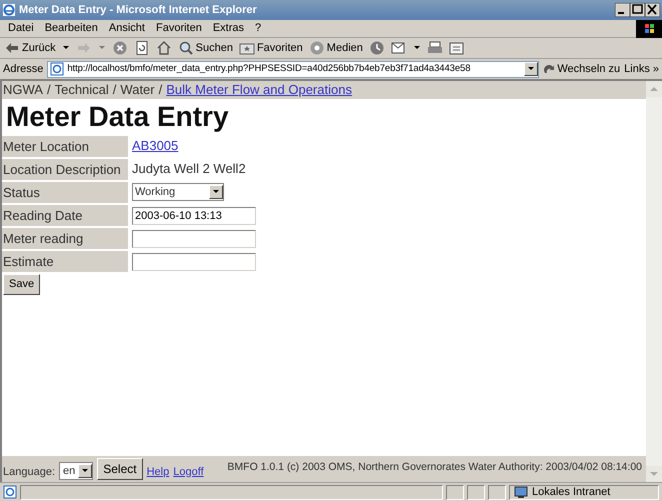 Image resolution: width=662 pixels, height=501 pixels. I want to click on forward-arrow-icon, so click(84, 48).